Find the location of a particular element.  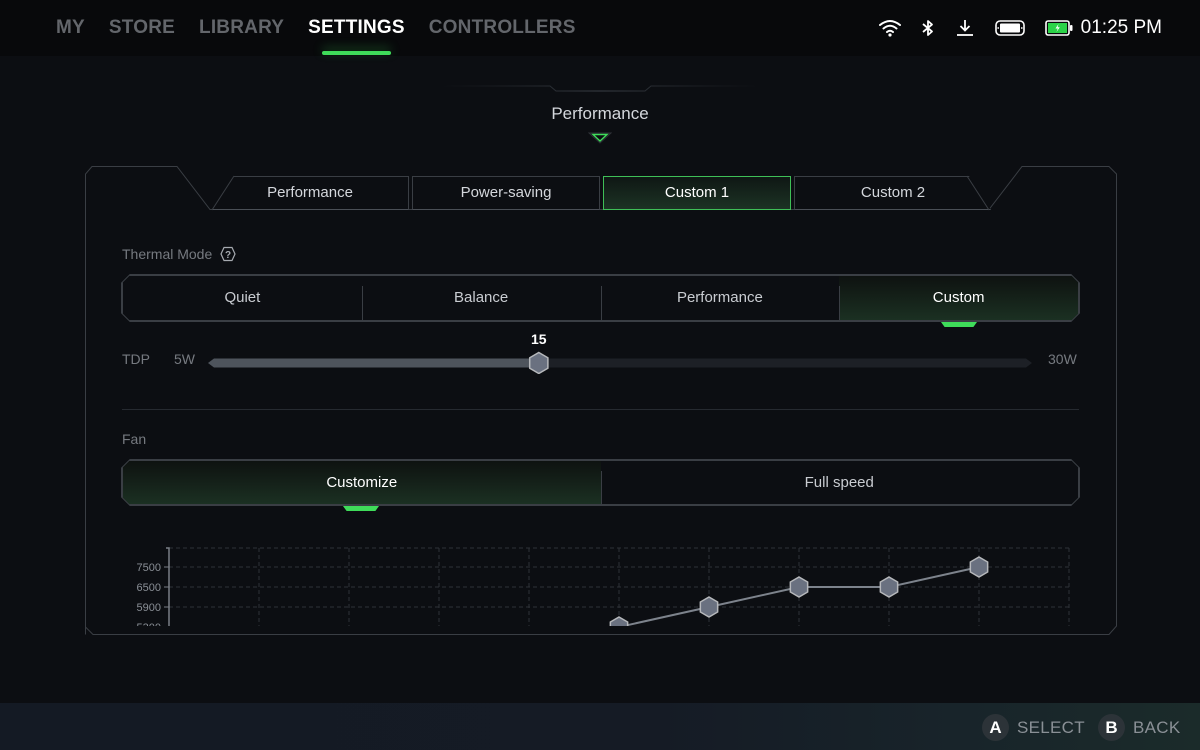

section-header: Performance is located at coordinates (600, 114).